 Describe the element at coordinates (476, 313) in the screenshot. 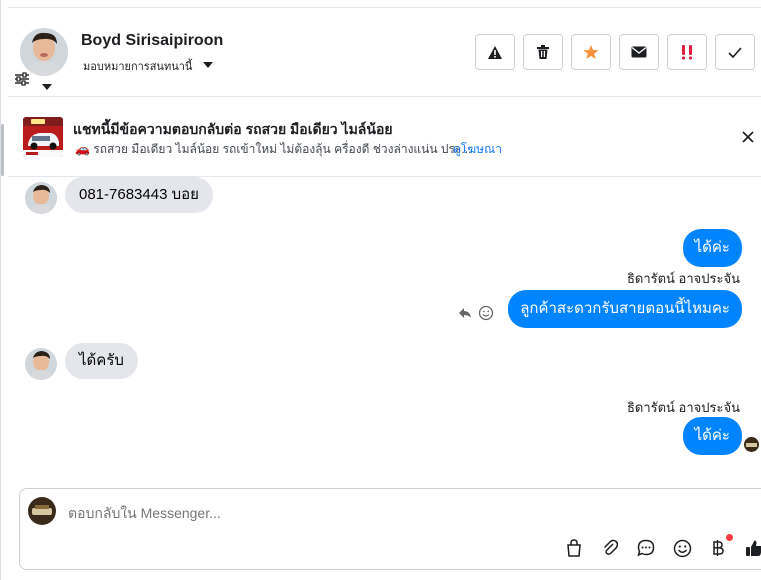

I see `message-actions` at that location.